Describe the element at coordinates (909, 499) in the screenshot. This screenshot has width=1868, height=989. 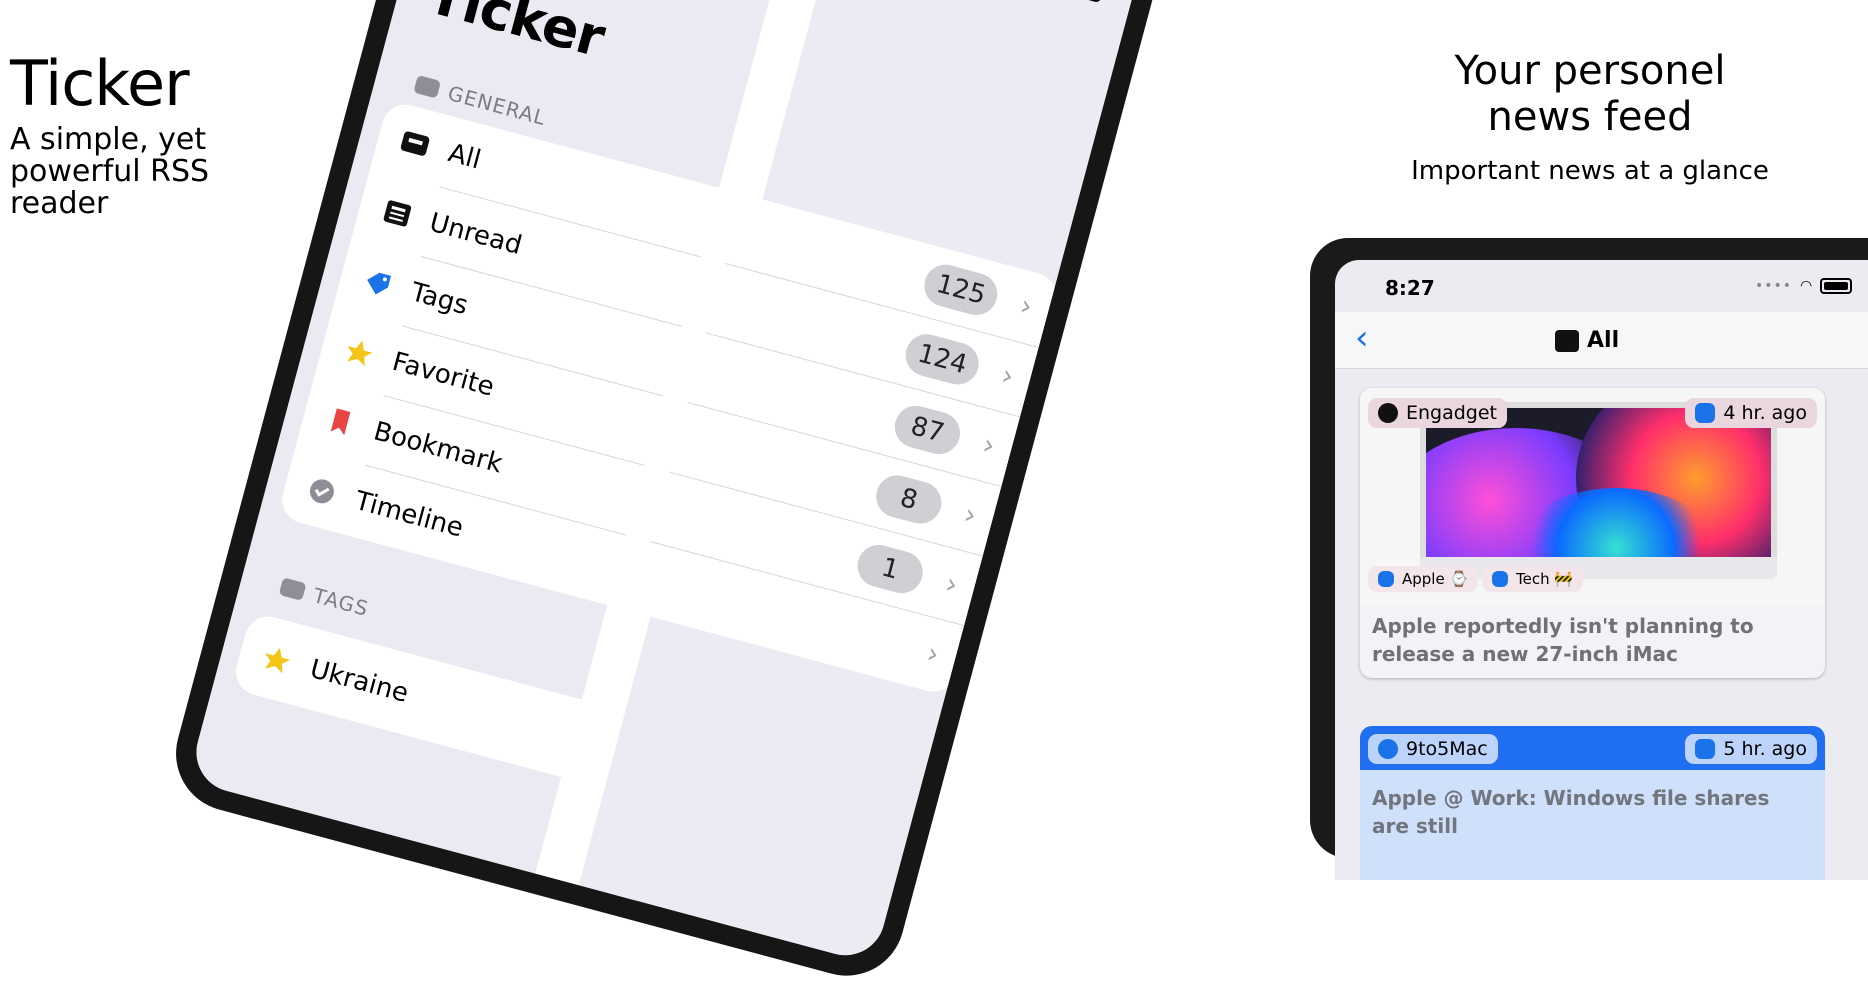
I see `count-badge: 8` at that location.